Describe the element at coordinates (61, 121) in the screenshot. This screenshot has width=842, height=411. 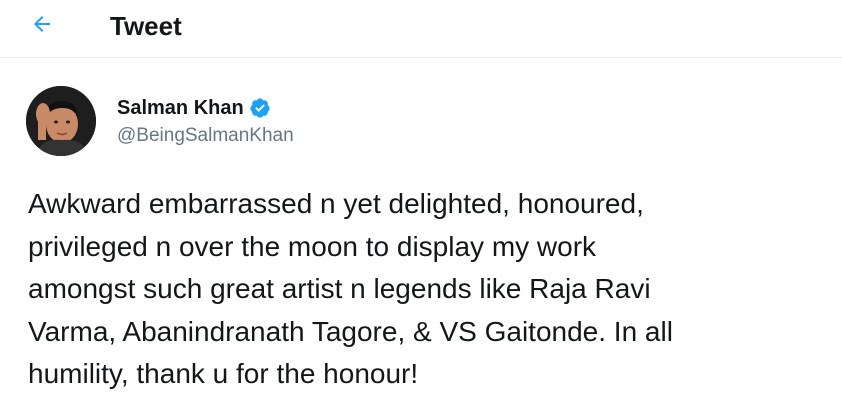
I see `avatar` at that location.